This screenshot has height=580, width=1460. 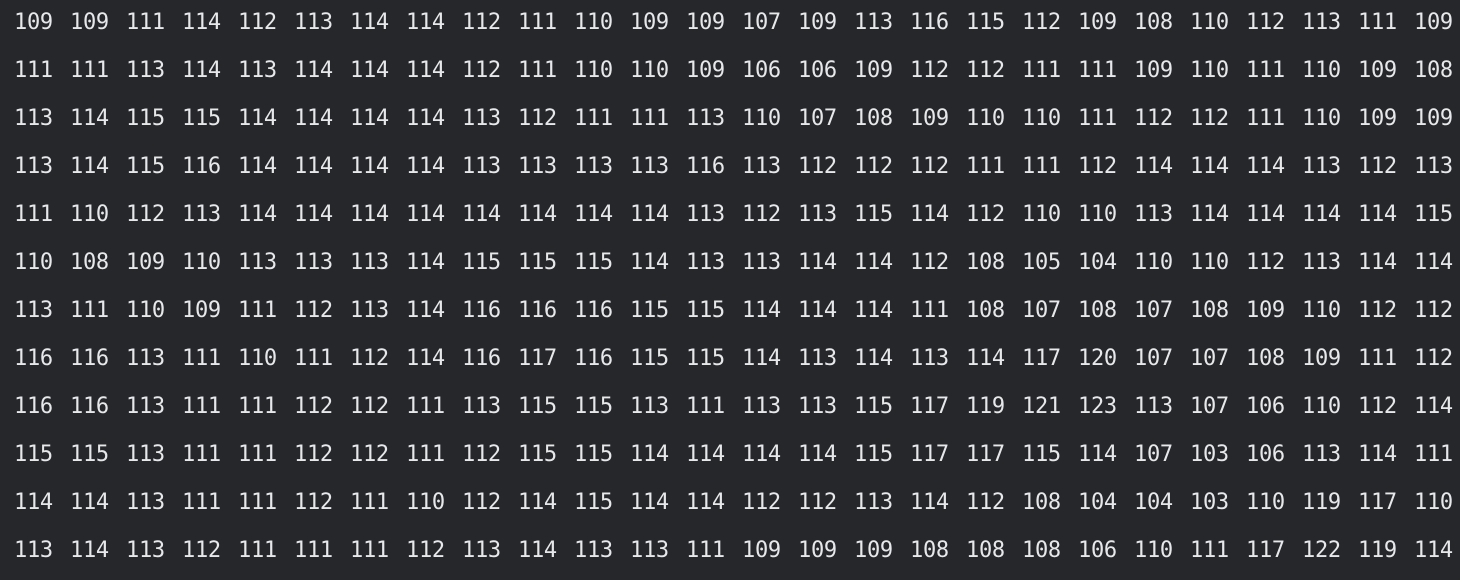 What do you see at coordinates (1097, 406) in the screenshot?
I see `pixel-value: 123` at bounding box center [1097, 406].